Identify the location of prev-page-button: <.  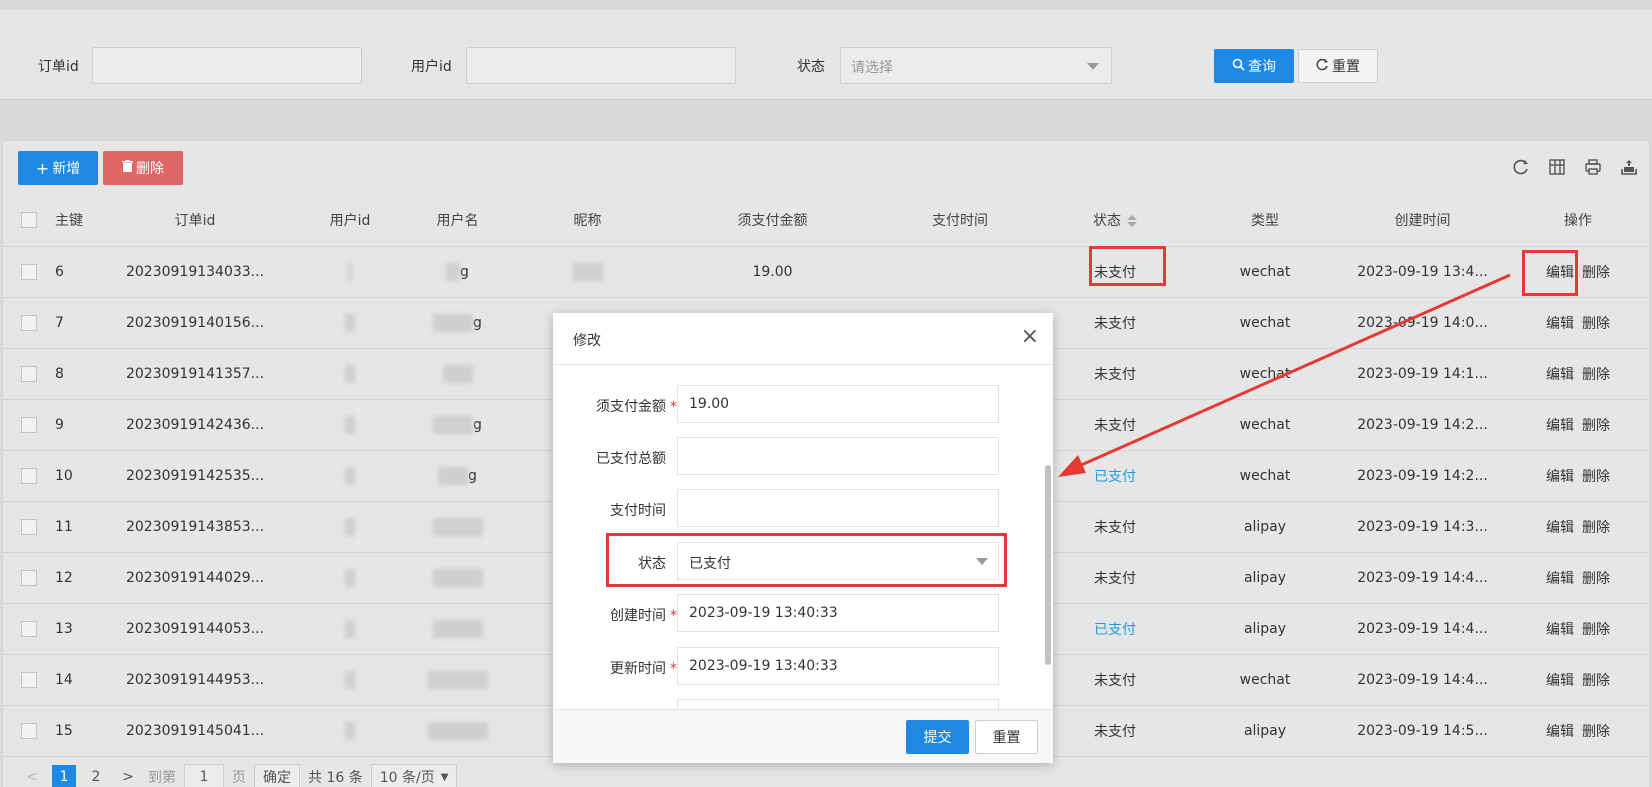
(32, 776).